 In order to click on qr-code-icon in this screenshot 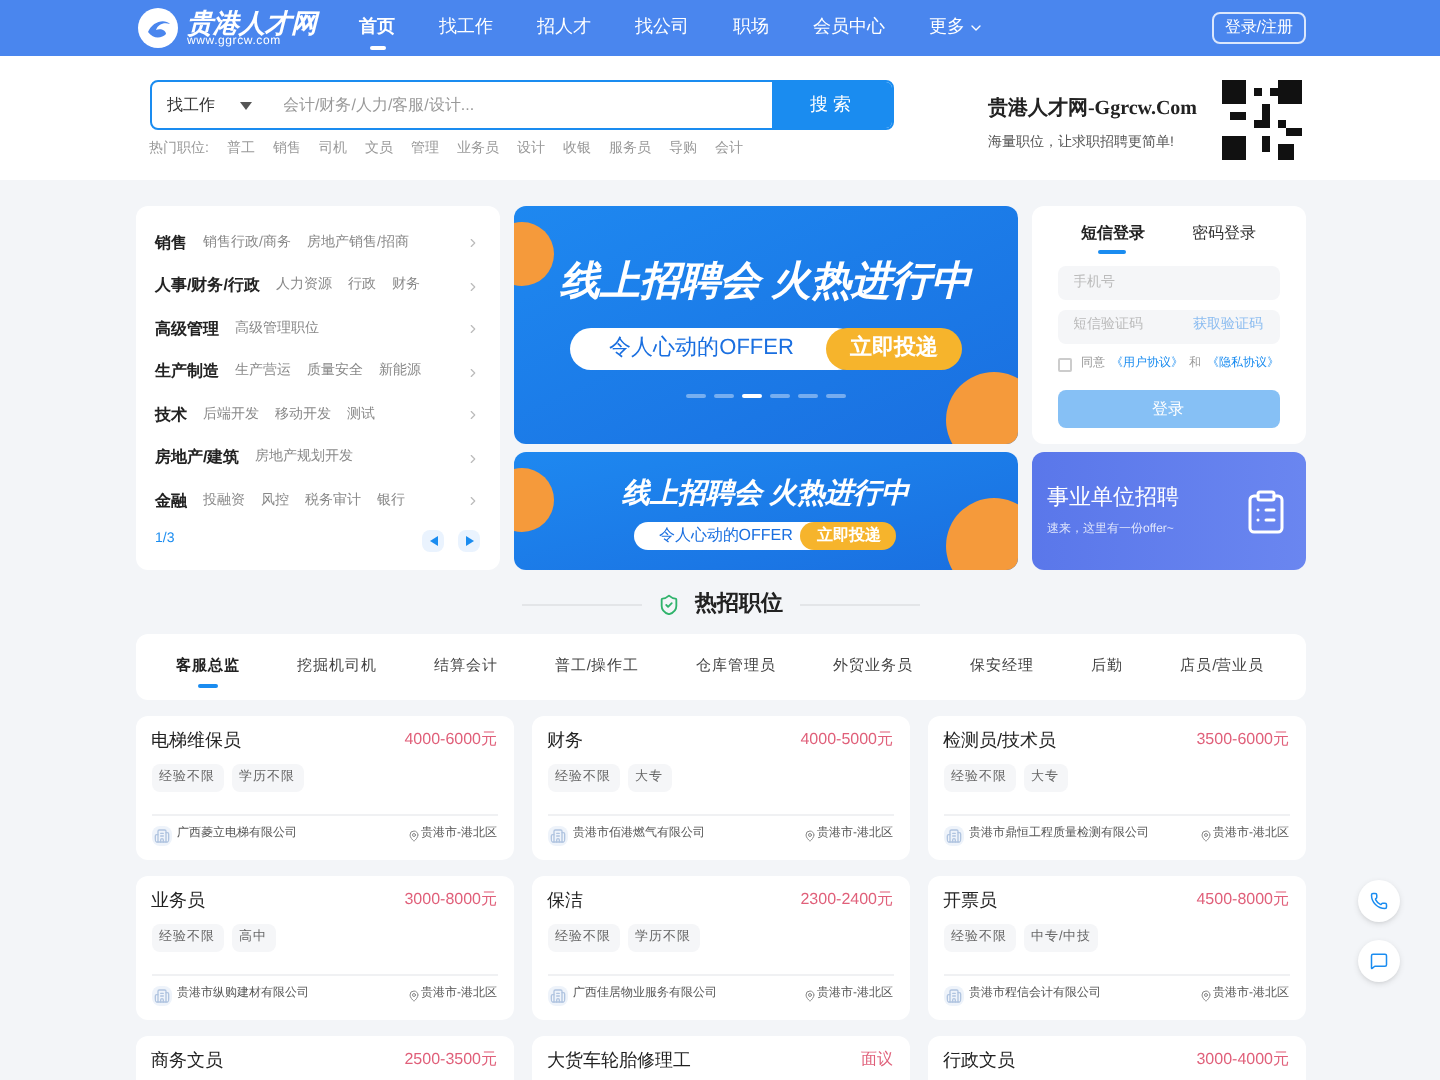, I will do `click(1261, 120)`.